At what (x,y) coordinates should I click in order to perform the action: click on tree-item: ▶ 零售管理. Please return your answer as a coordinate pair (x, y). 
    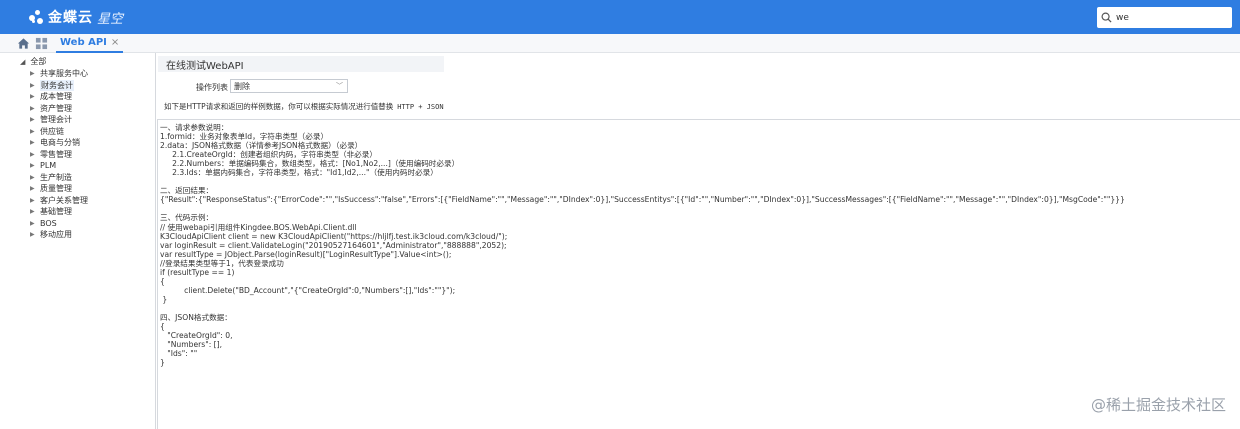
    Looking at the image, I should click on (59, 155).